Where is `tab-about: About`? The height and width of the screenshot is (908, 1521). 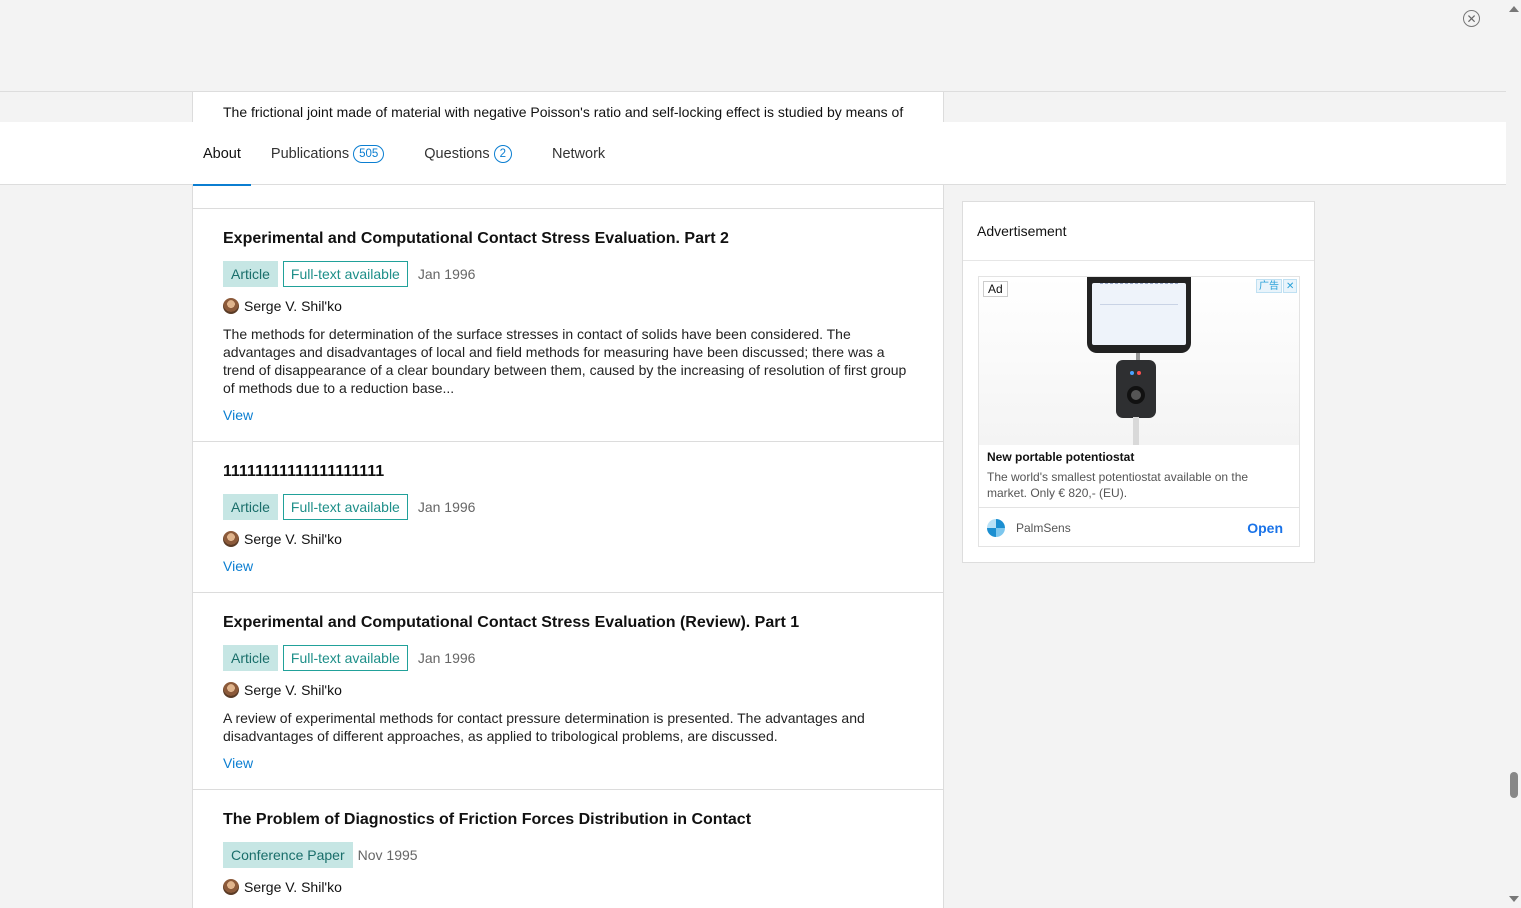 tab-about: About is located at coordinates (222, 154).